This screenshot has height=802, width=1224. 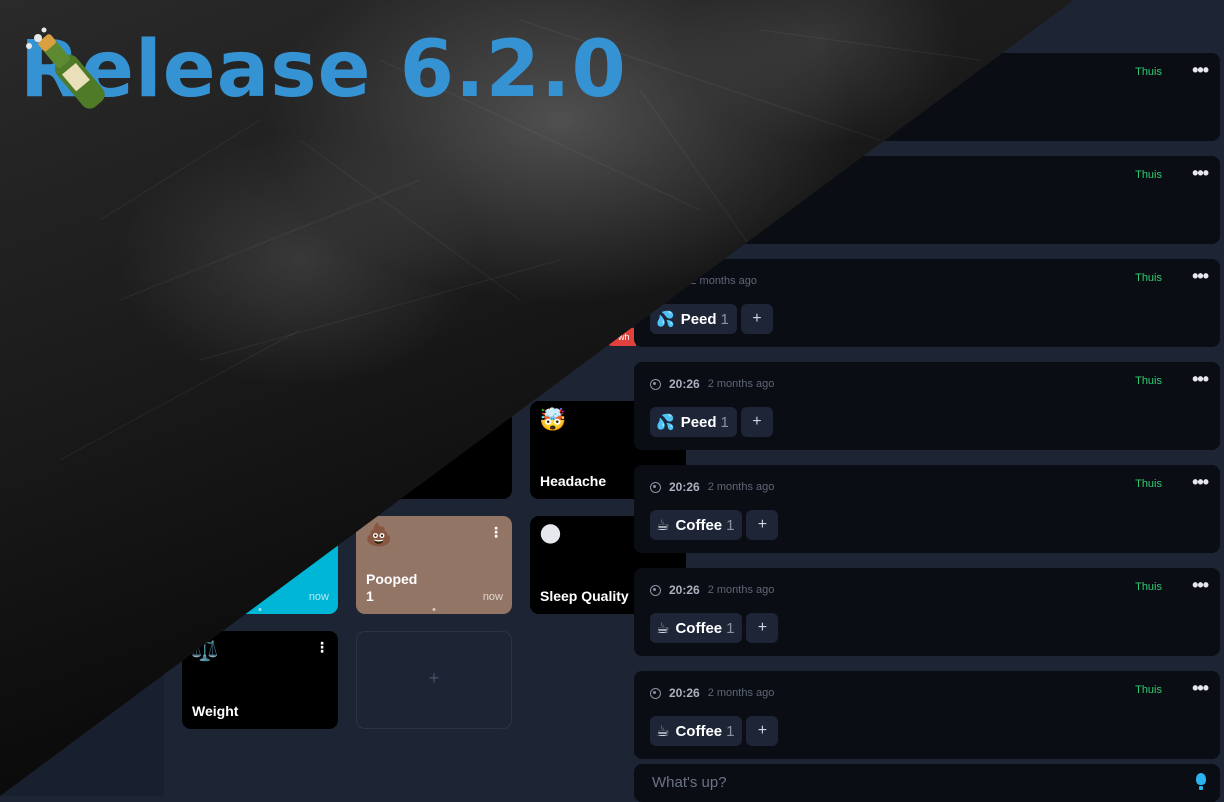 What do you see at coordinates (676, 281) in the screenshot?
I see `card-time: 26` at bounding box center [676, 281].